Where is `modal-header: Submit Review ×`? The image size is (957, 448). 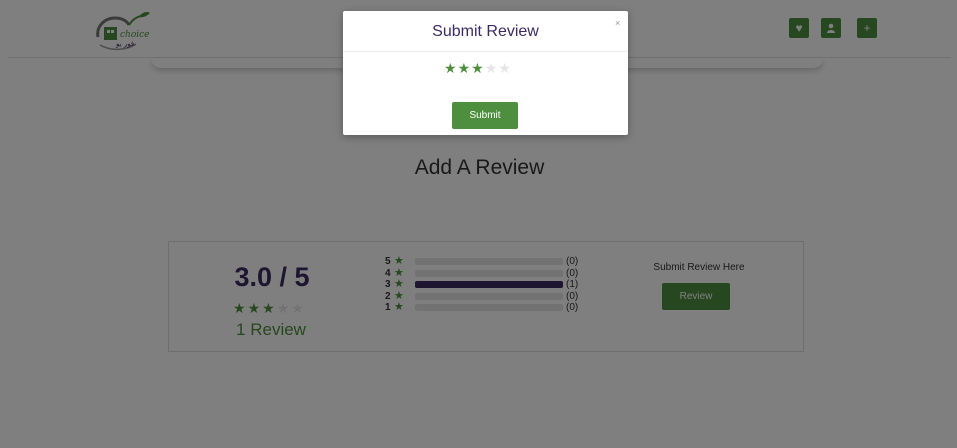
modal-header: Submit Review × is located at coordinates (485, 31).